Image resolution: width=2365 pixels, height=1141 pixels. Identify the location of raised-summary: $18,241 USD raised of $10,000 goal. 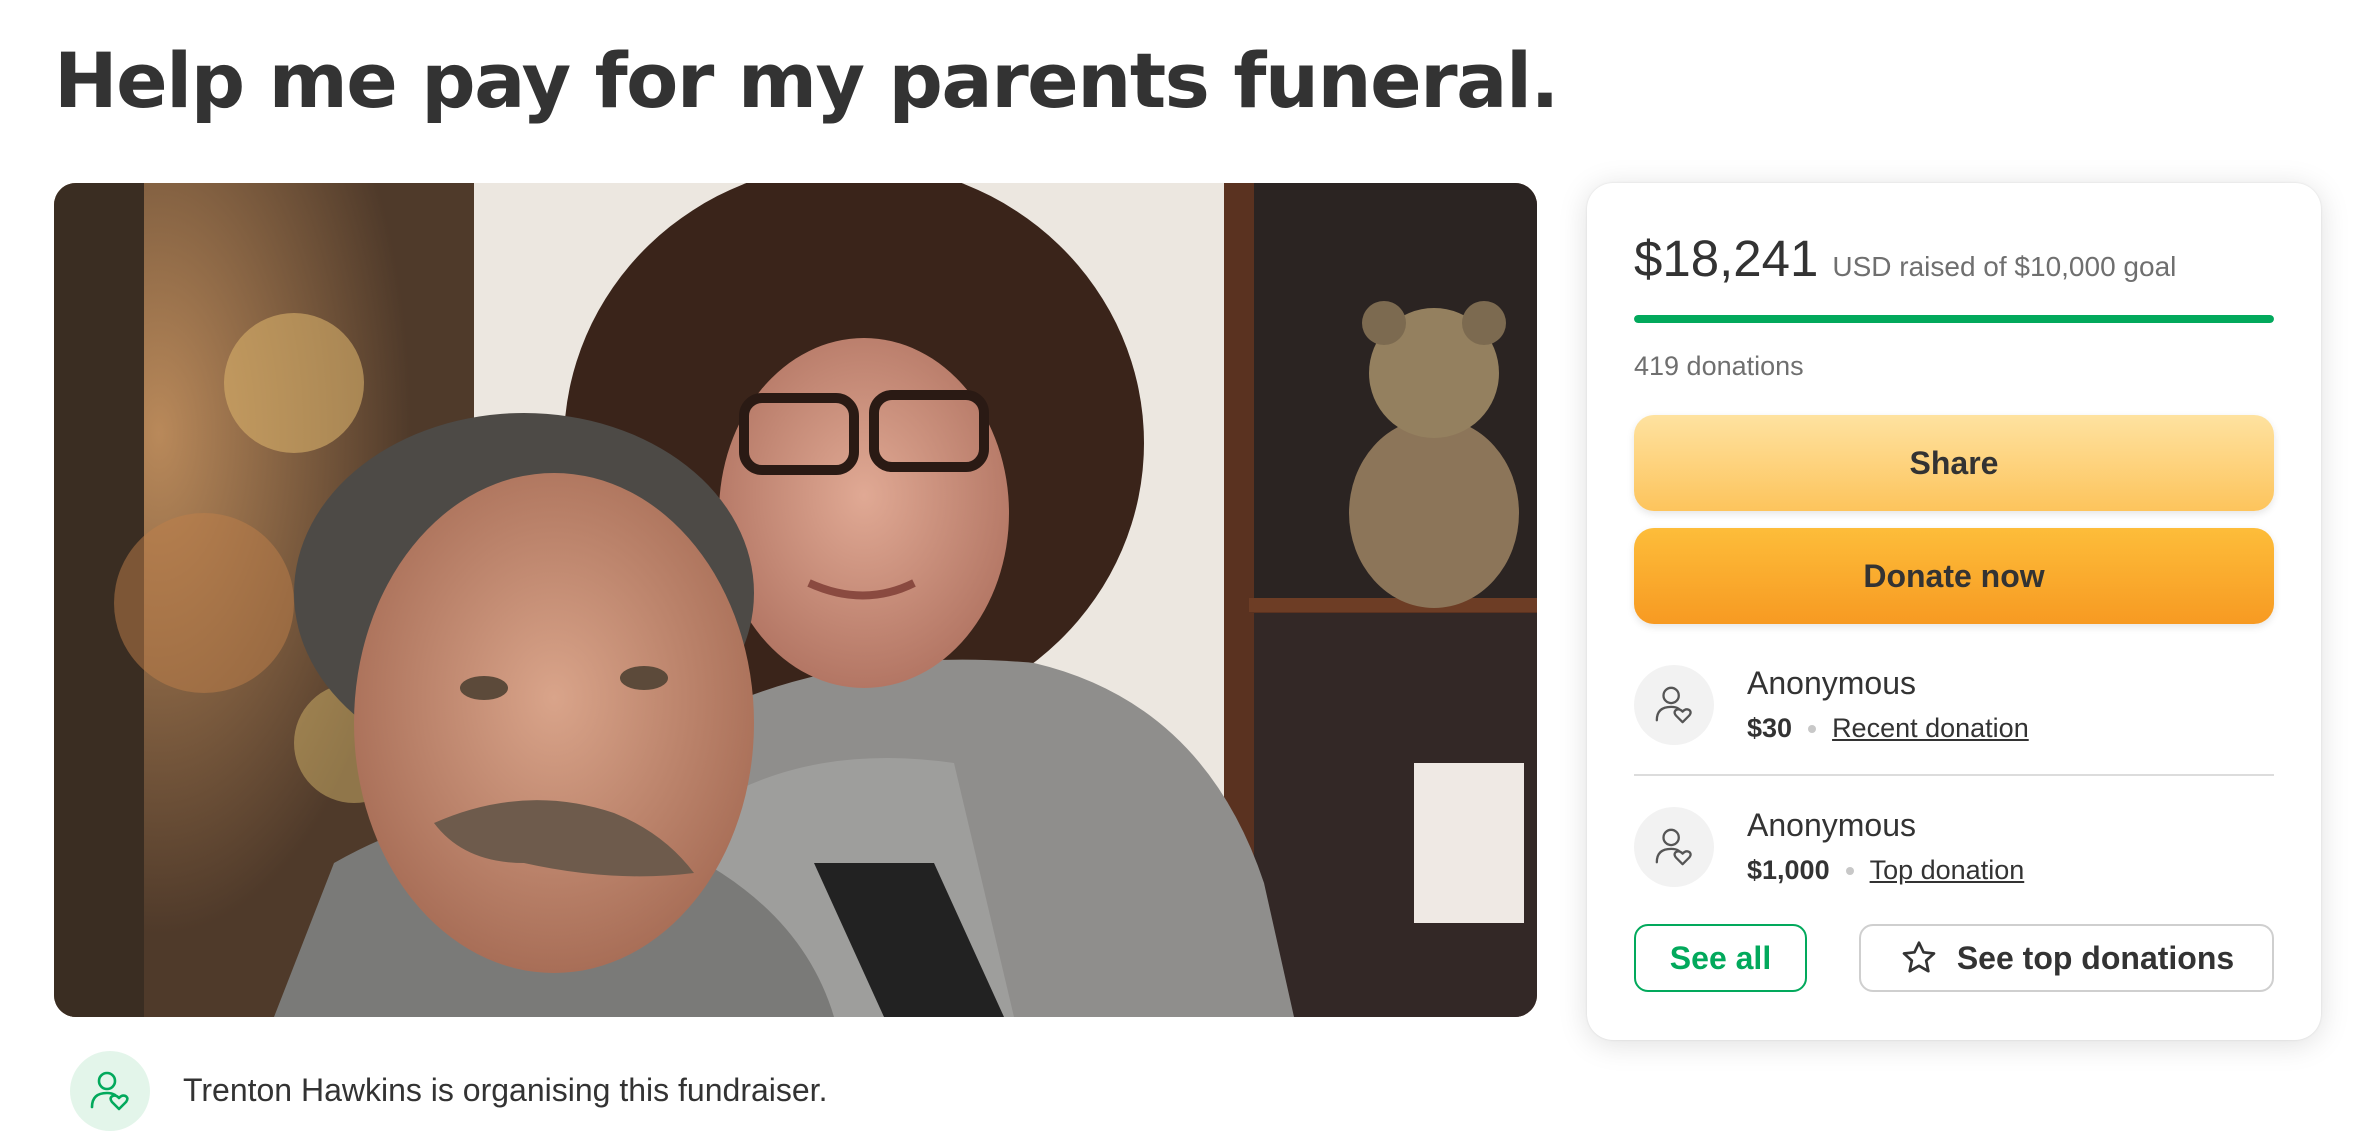
(1905, 258).